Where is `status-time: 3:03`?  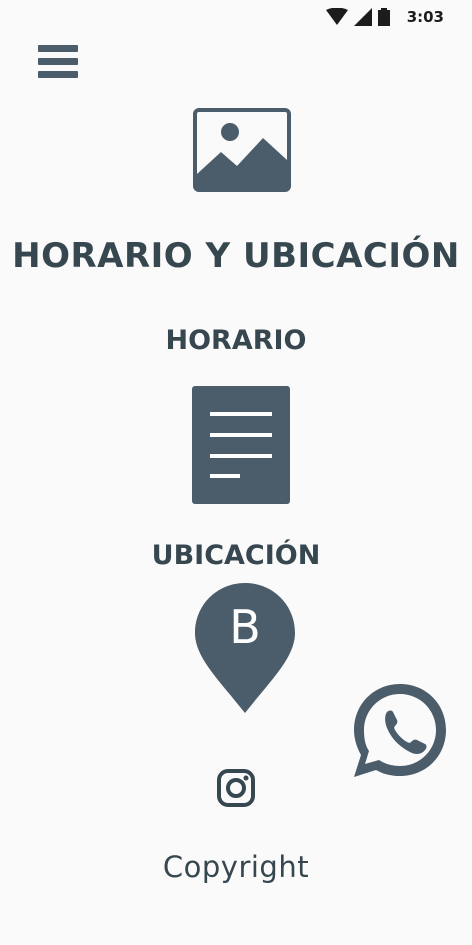
status-time: 3:03 is located at coordinates (425, 17).